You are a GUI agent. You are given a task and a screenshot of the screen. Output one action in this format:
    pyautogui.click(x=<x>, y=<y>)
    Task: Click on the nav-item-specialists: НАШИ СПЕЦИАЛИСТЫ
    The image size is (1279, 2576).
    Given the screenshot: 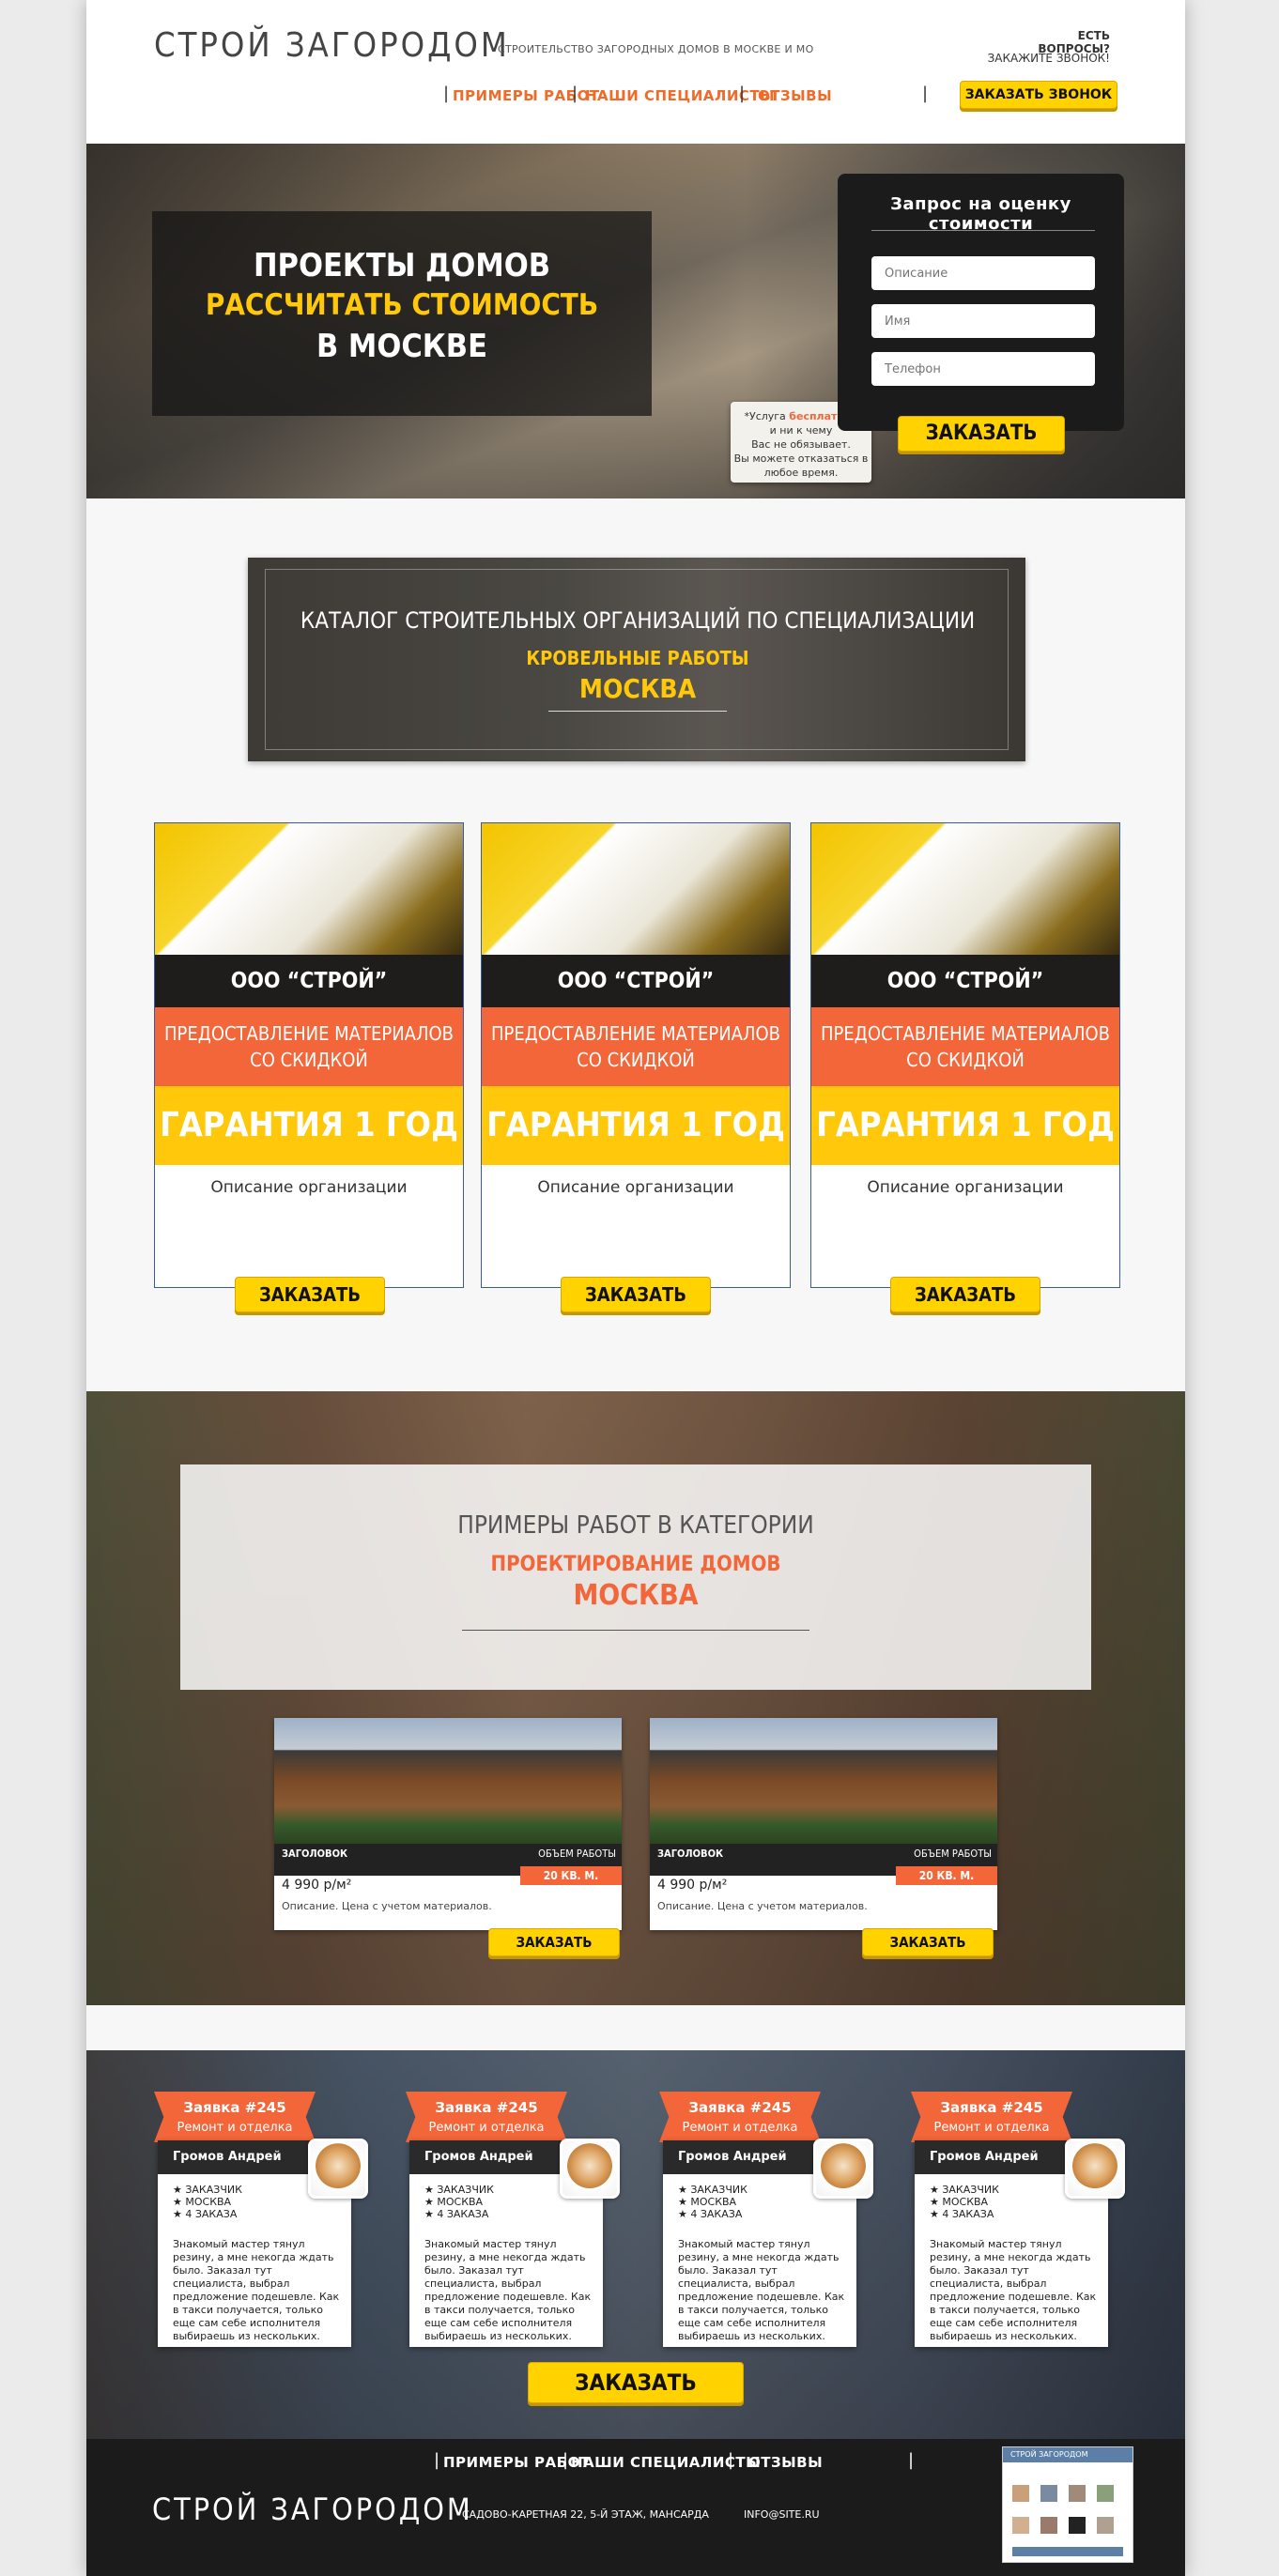 What is the action you would take?
    pyautogui.click(x=680, y=95)
    